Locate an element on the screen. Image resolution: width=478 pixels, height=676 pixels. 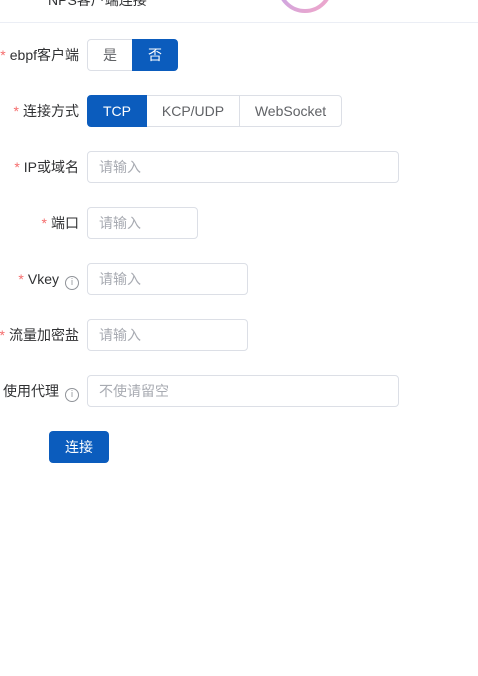
form-item-protocol: * 连接方式 TCP KCP/UDP WebSocket is located at coordinates (239, 111).